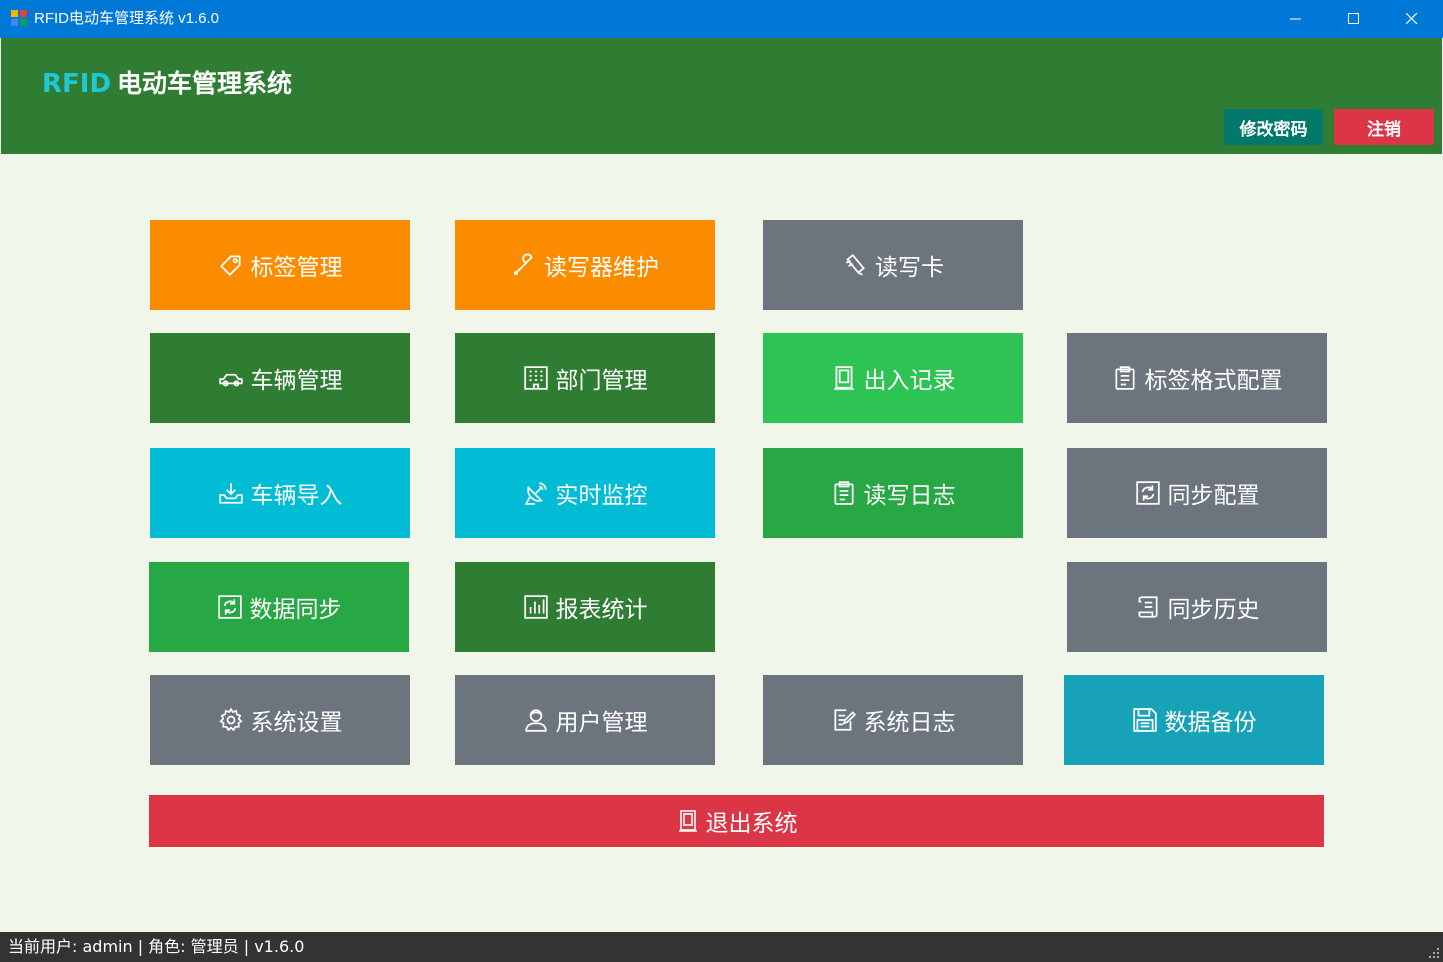 This screenshot has height=962, width=1443. Describe the element at coordinates (844, 720) in the screenshot. I see `edit-document-icon` at that location.